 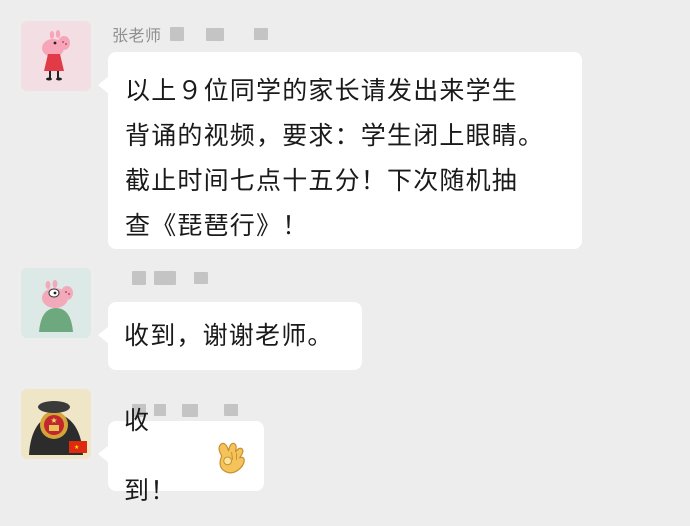 What do you see at coordinates (181, 455) in the screenshot?
I see `message-bubble: 收到！` at bounding box center [181, 455].